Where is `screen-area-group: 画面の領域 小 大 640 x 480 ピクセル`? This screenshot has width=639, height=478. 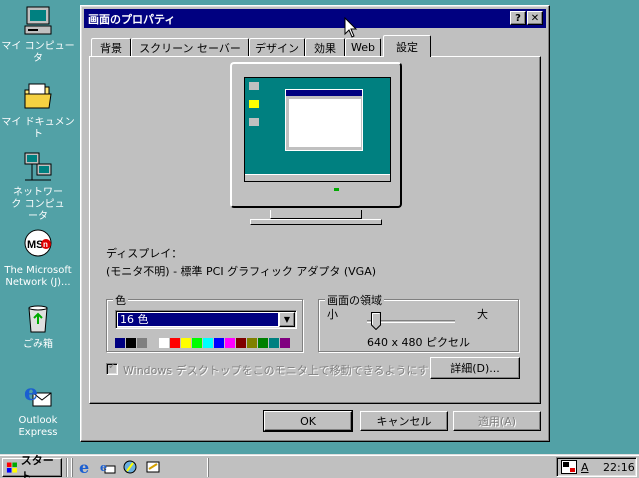
screen-area-group: 画面の領域 小 大 640 x 480 ピクセル is located at coordinates (419, 322).